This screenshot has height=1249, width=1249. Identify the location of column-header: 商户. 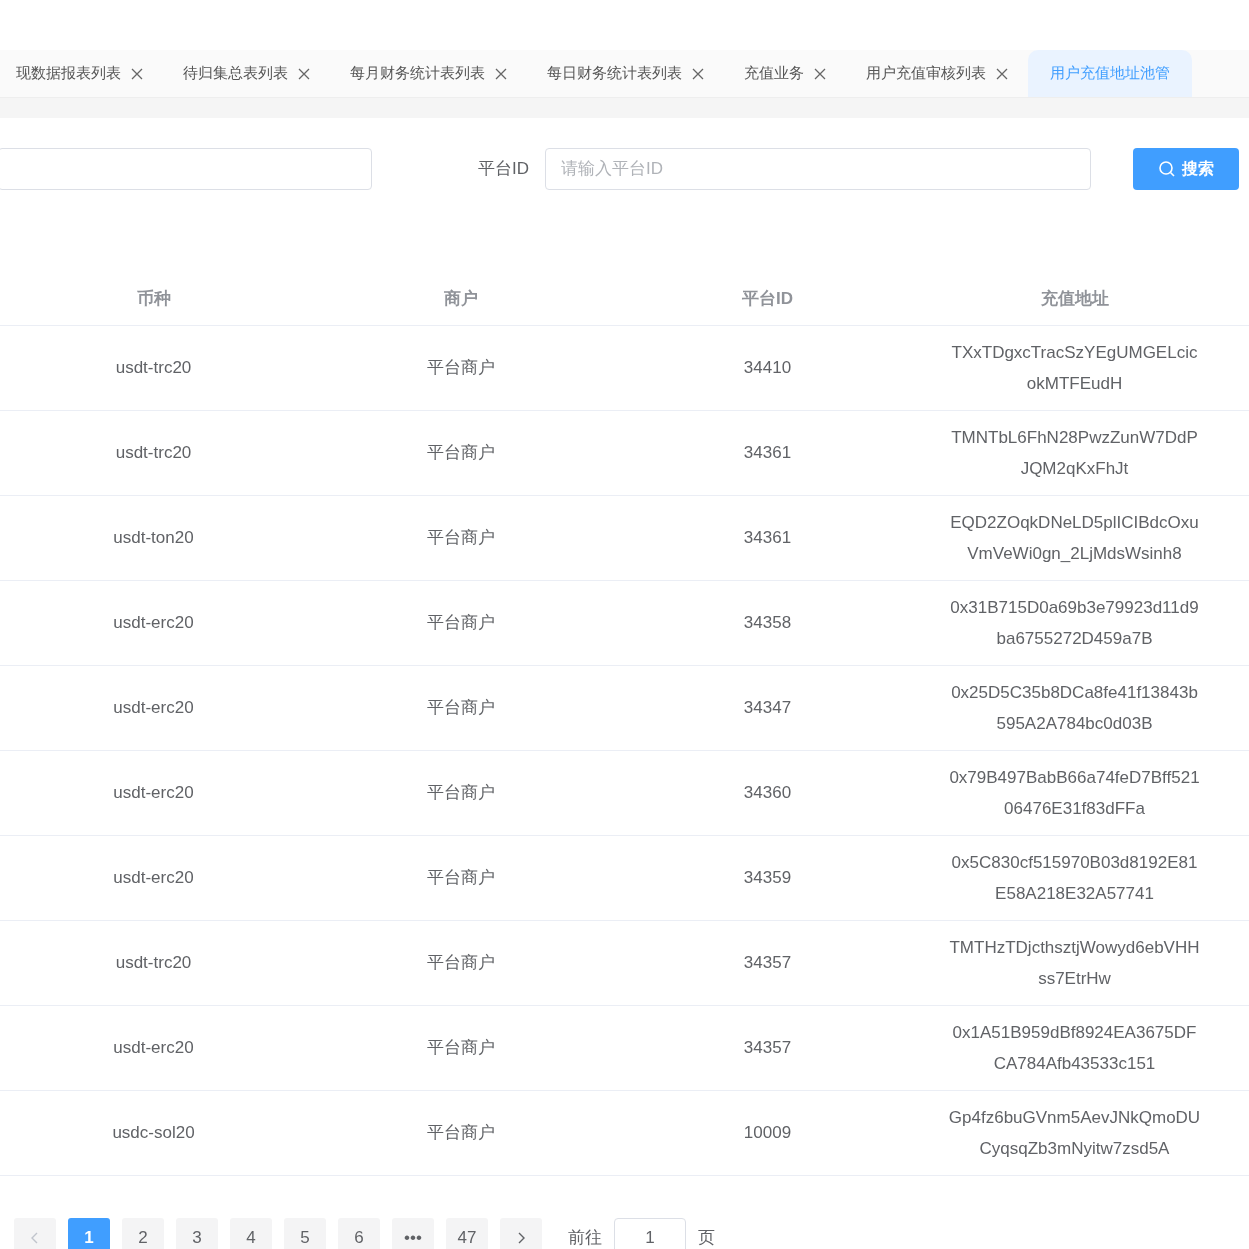
(460, 299).